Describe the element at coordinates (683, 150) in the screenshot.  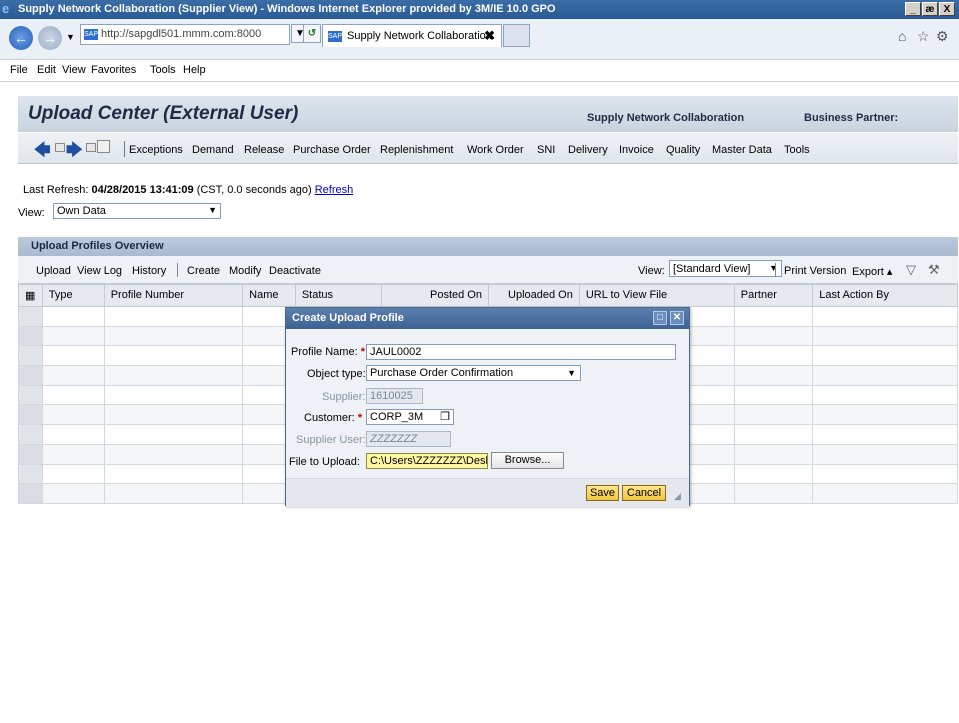
I see `nav-quality: Quality` at that location.